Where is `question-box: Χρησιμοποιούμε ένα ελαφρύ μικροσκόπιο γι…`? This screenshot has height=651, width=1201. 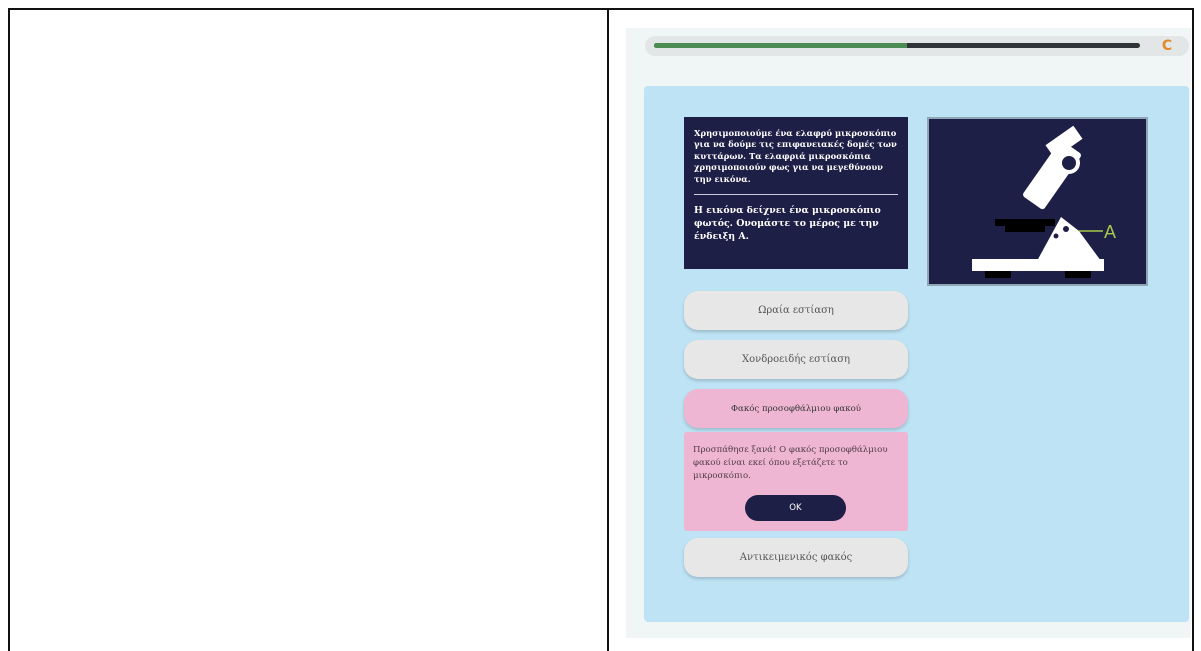
question-box: Χρησιμοποιούμε ένα ελαφρύ μικροσκόπιο γι… is located at coordinates (796, 193).